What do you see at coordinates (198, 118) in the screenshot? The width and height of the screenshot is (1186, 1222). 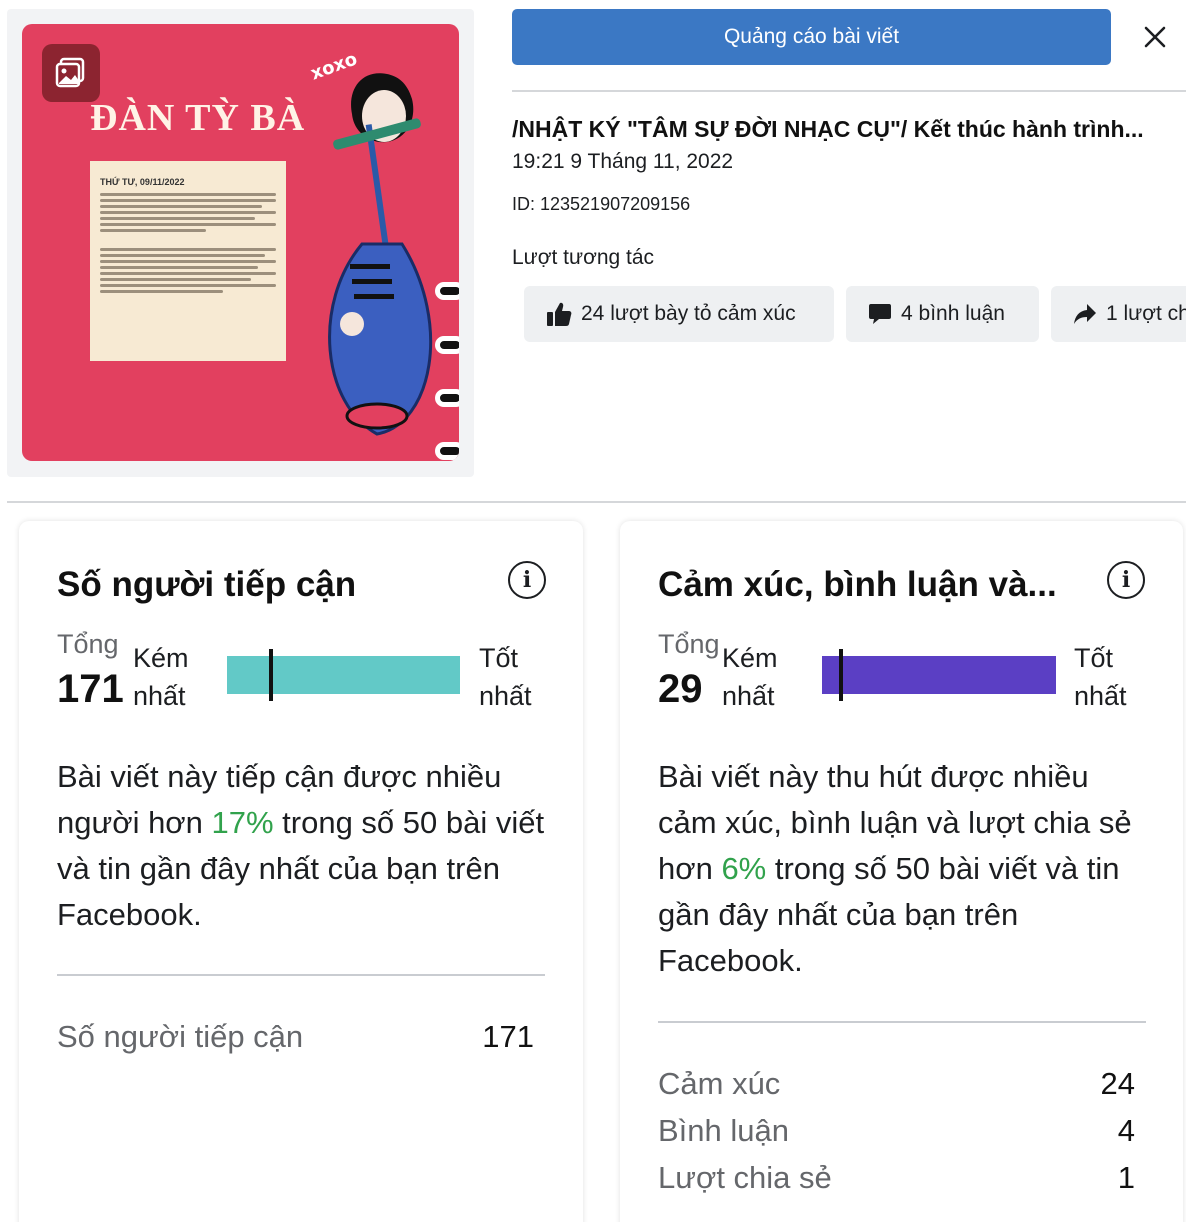 I see `poster-title: ĐÀN TỲ BÀ` at bounding box center [198, 118].